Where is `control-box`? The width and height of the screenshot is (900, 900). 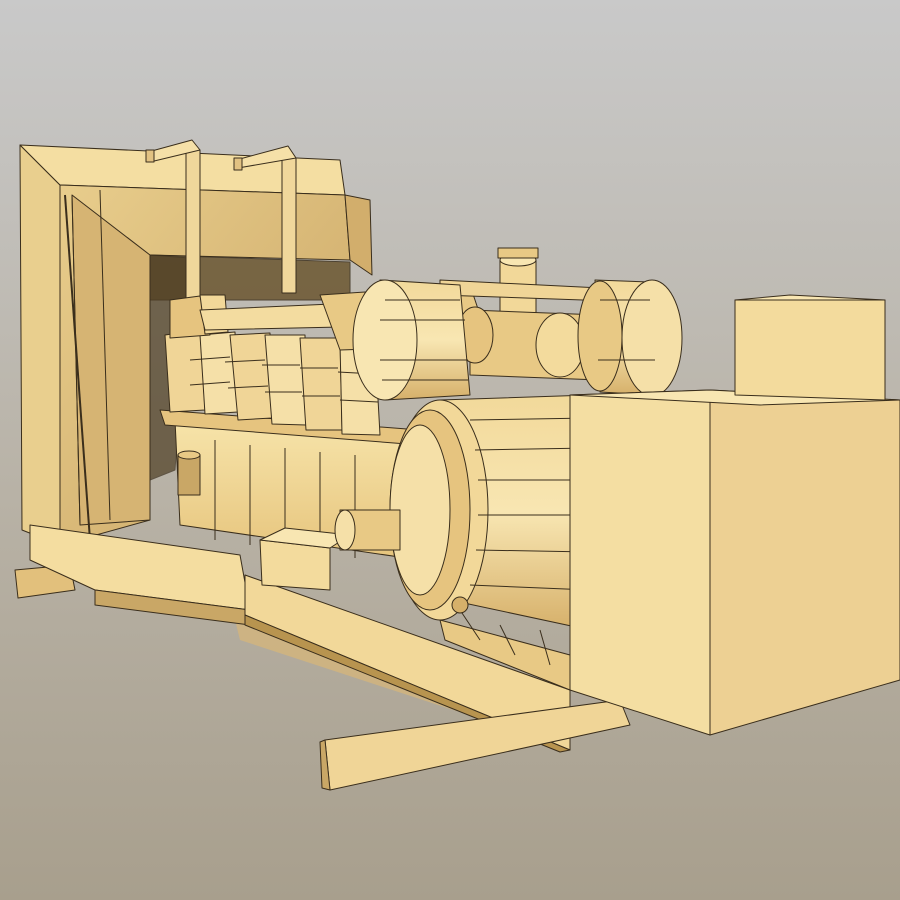 control-box is located at coordinates (734, 562).